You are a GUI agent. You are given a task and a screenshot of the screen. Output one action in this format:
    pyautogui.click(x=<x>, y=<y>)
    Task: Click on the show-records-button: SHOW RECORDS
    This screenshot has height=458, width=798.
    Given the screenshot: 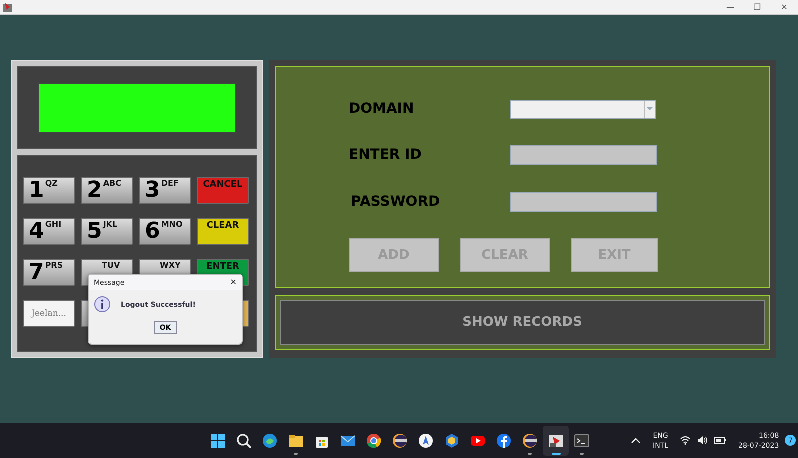 What is the action you would take?
    pyautogui.click(x=522, y=322)
    